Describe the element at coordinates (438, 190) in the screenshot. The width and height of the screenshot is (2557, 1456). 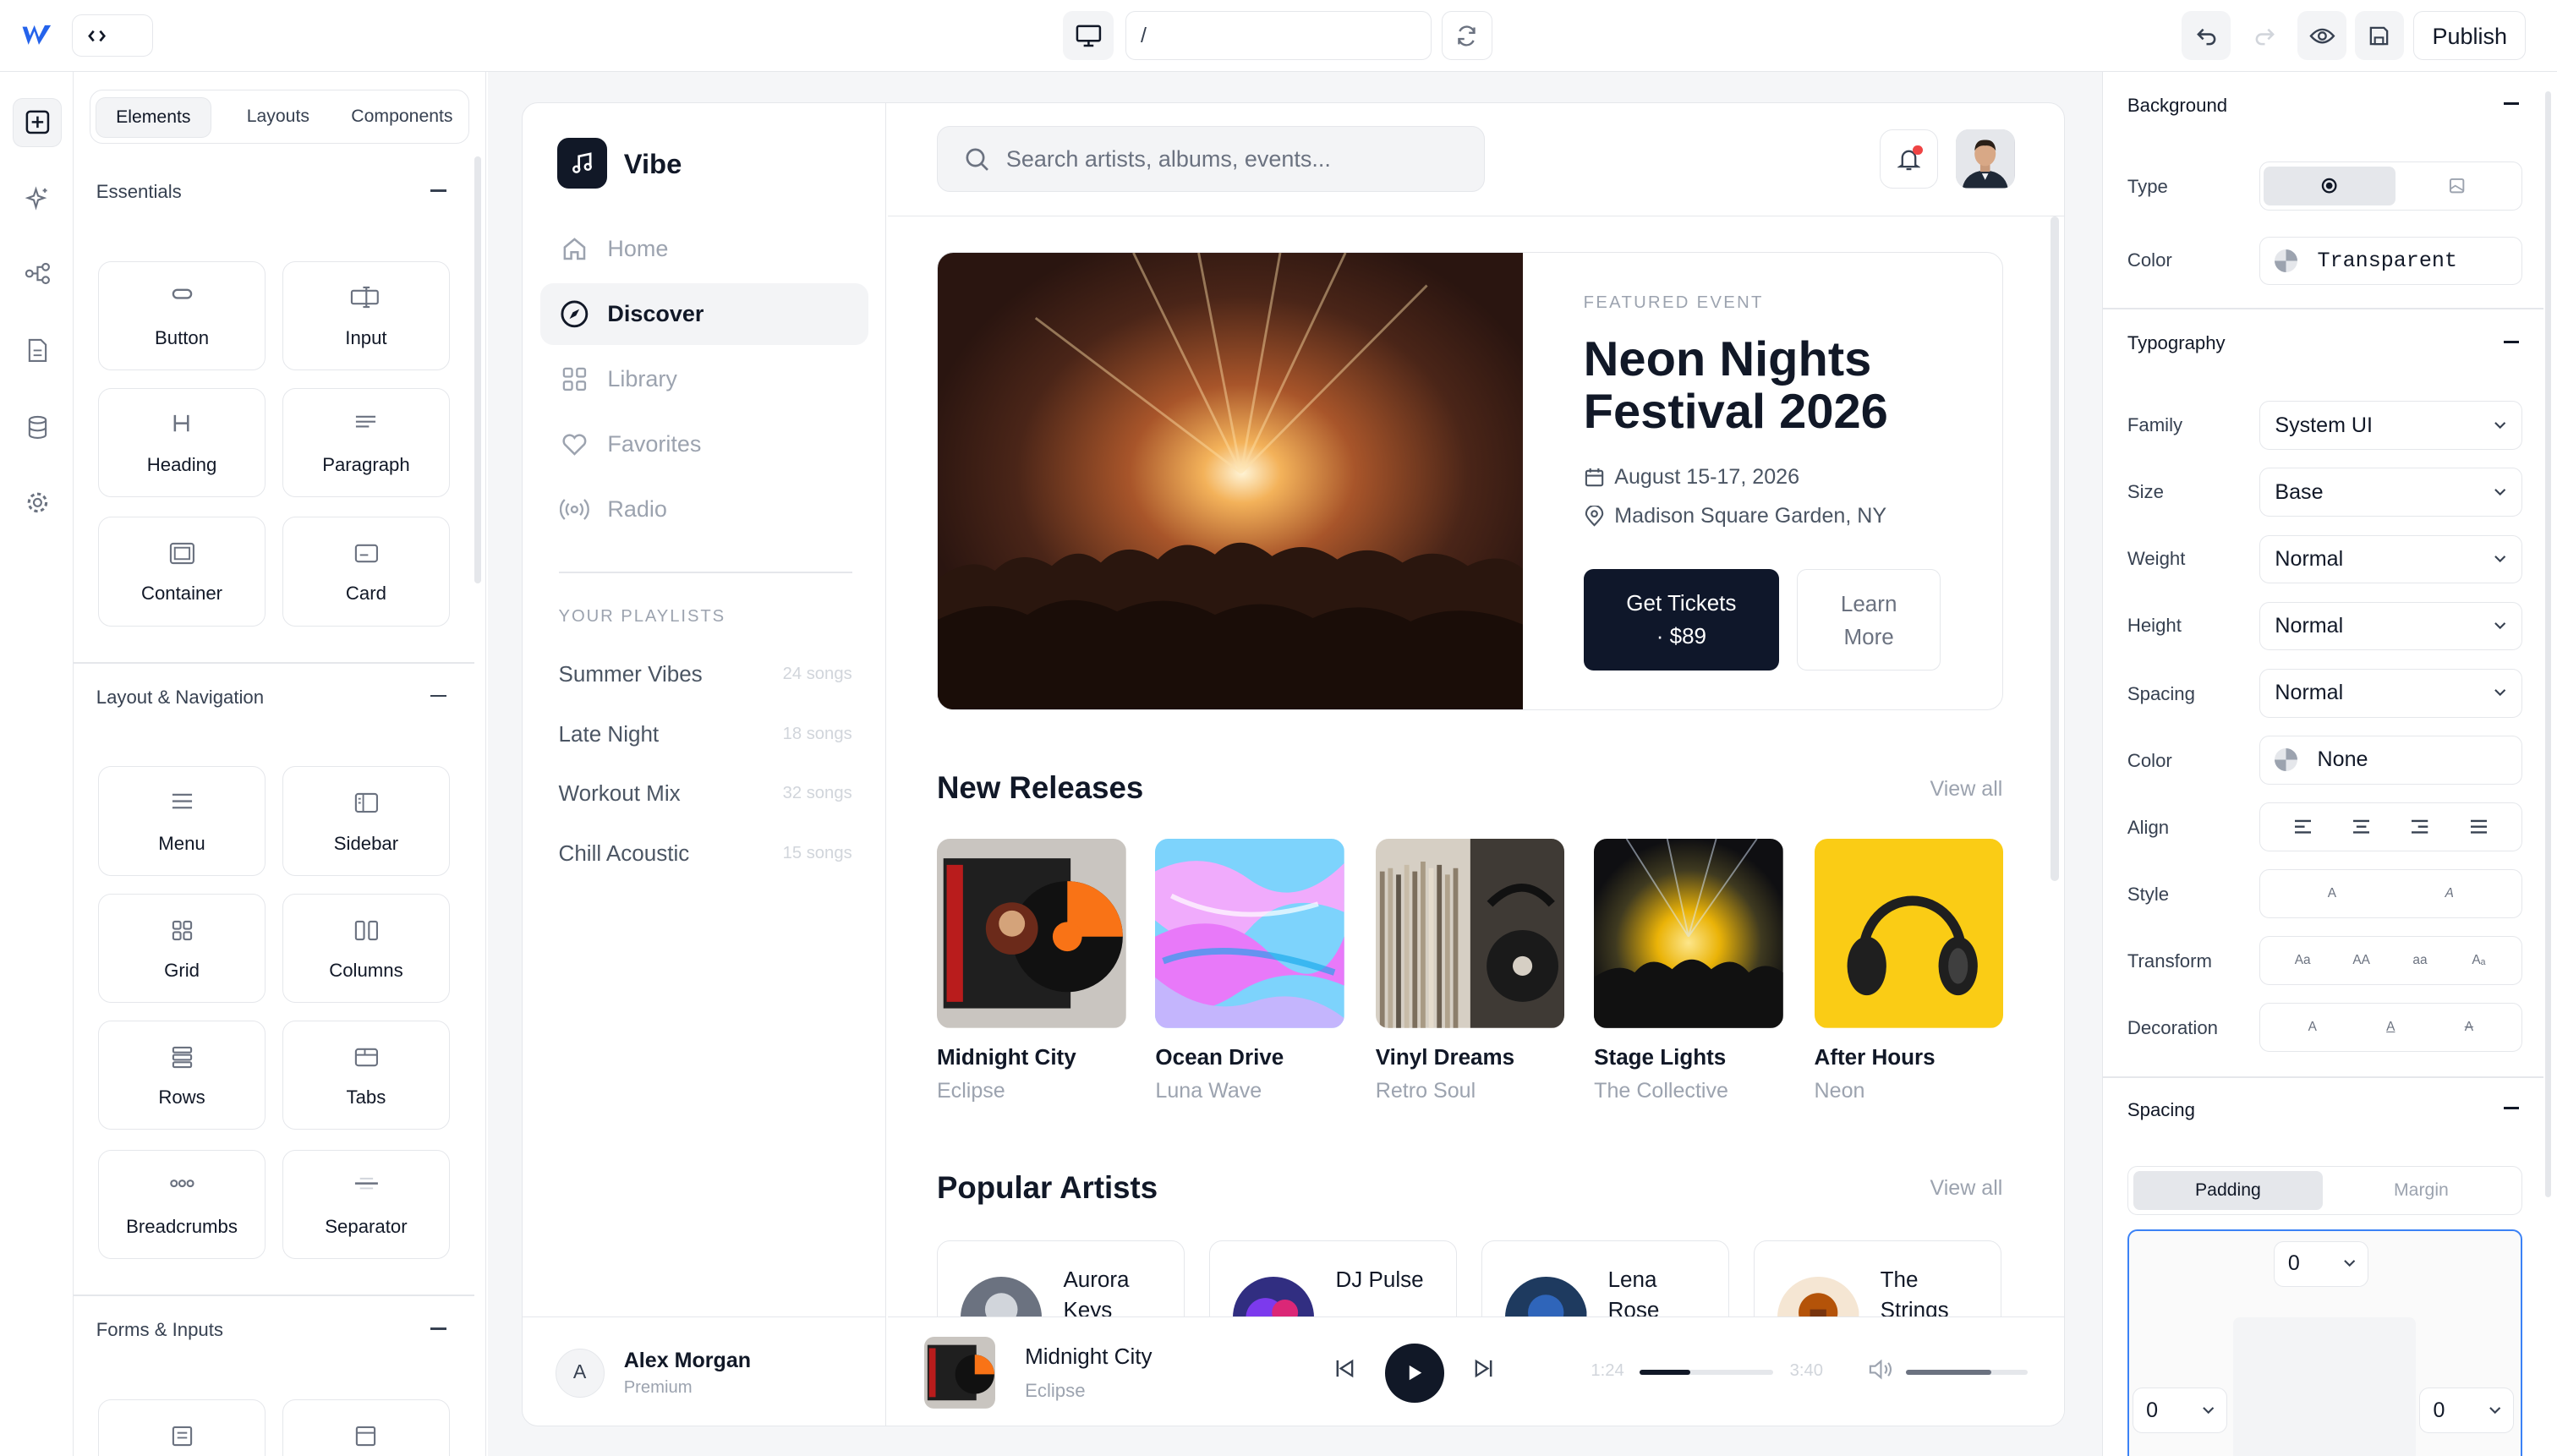
I see `collapse-essentials-icon` at that location.